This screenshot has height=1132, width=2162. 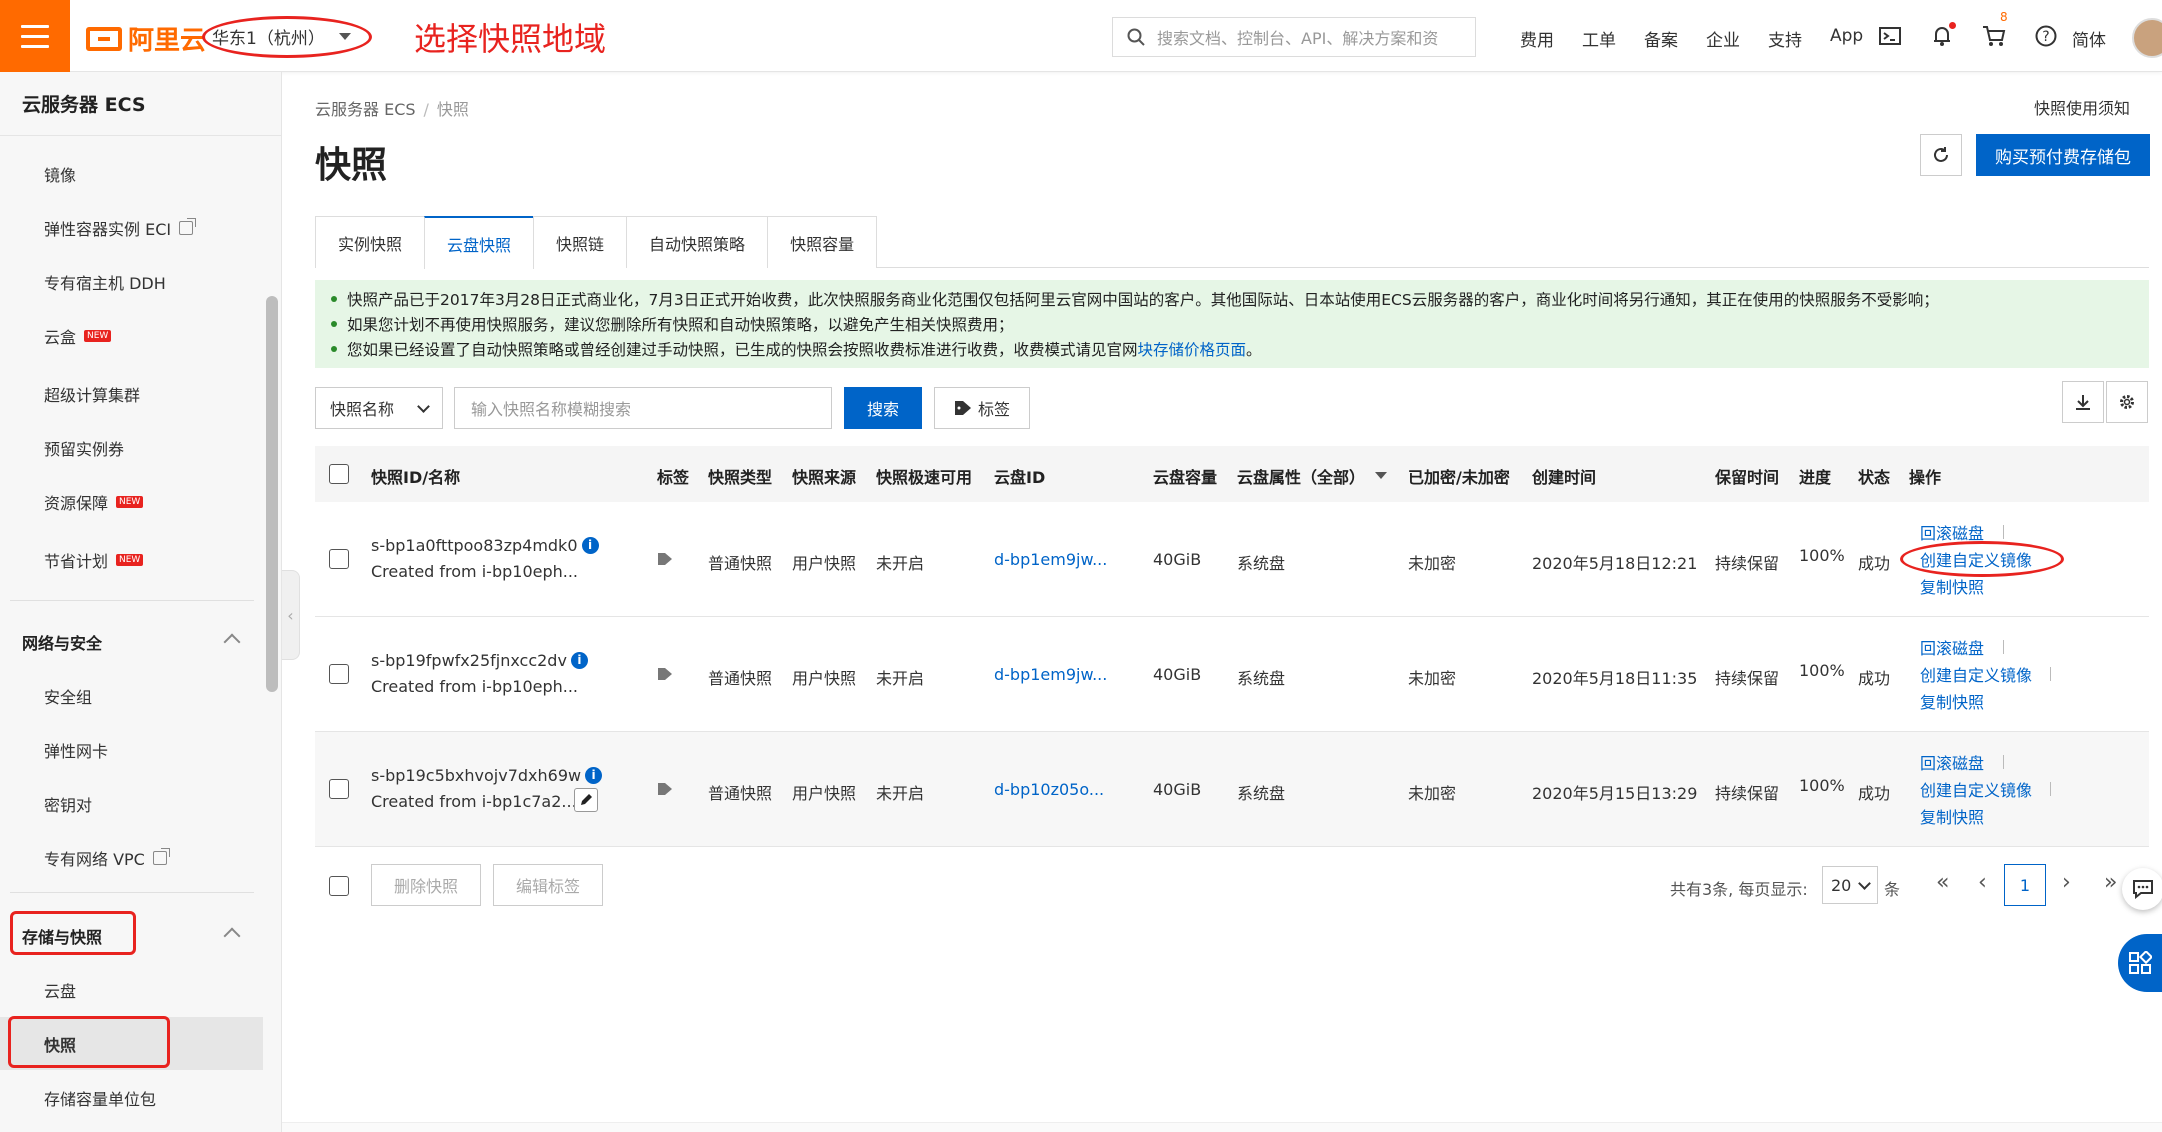 I want to click on fast-available: 未开启, so click(x=900, y=793).